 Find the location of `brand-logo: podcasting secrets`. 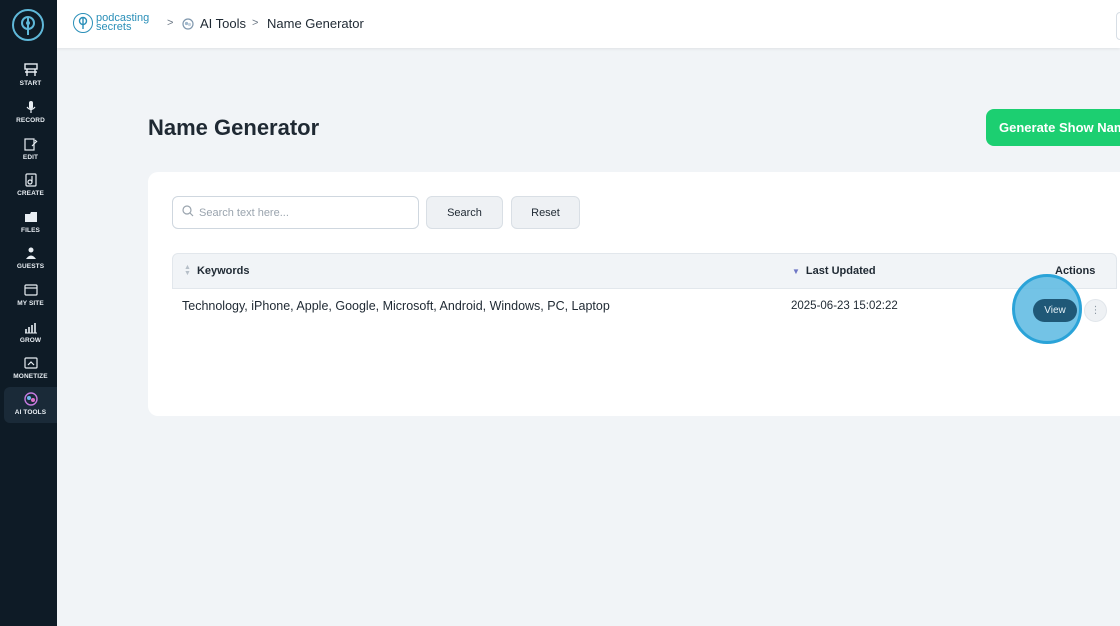

brand-logo: podcasting secrets is located at coordinates (111, 23).